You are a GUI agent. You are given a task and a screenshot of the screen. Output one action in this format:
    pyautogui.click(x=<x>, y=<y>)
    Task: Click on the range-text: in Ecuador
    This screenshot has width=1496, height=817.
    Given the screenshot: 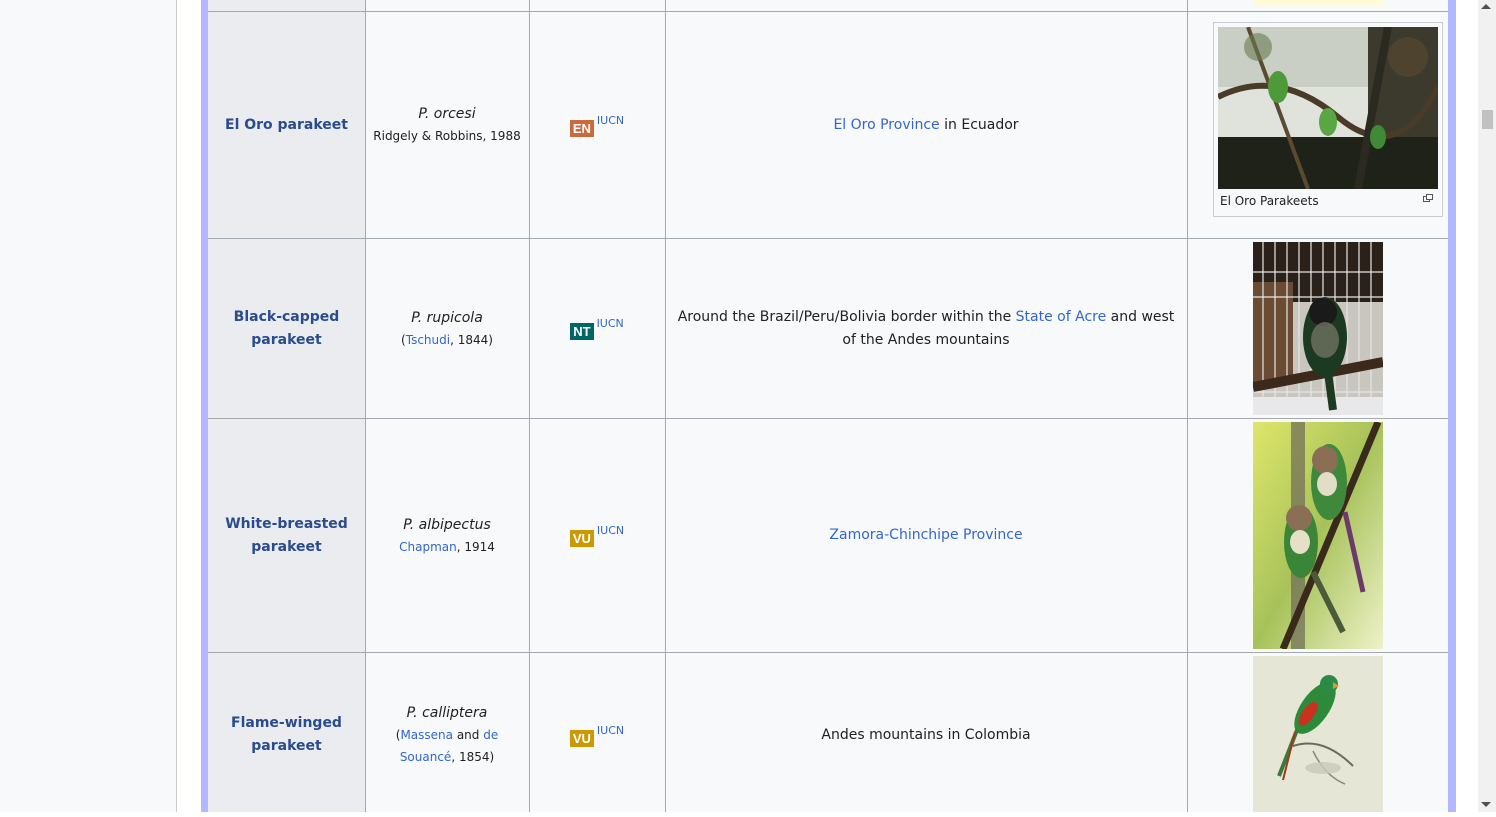 What is the action you would take?
    pyautogui.click(x=979, y=124)
    